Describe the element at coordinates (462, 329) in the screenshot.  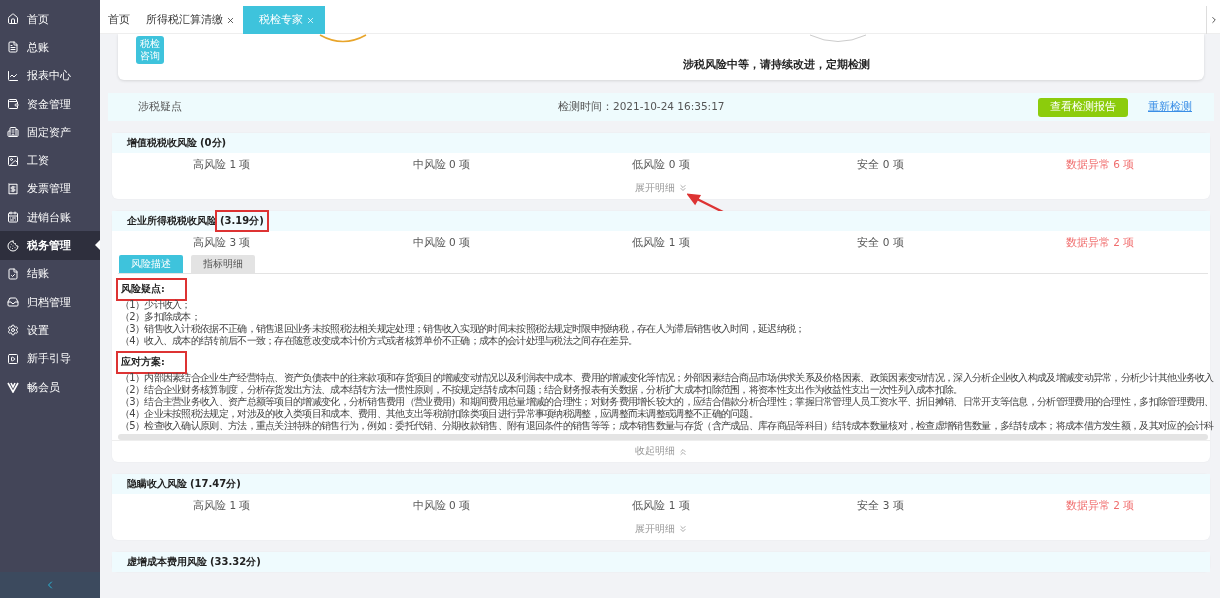
I see `detail-line: （3）销售收入计税依据不正确，销售退回业务未按照税法相关规定处理；销售收入实现的时间未按照税法规定时限申报纳税，存在人为滞后销售收入时间，延迟纳税；` at that location.